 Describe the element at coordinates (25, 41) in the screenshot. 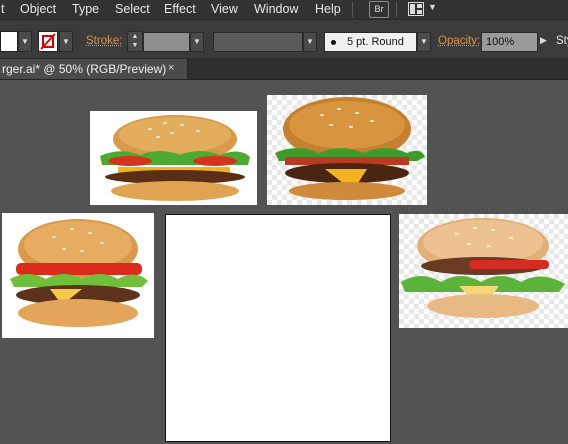

I see `fill-dropdown-icon: ▼` at that location.